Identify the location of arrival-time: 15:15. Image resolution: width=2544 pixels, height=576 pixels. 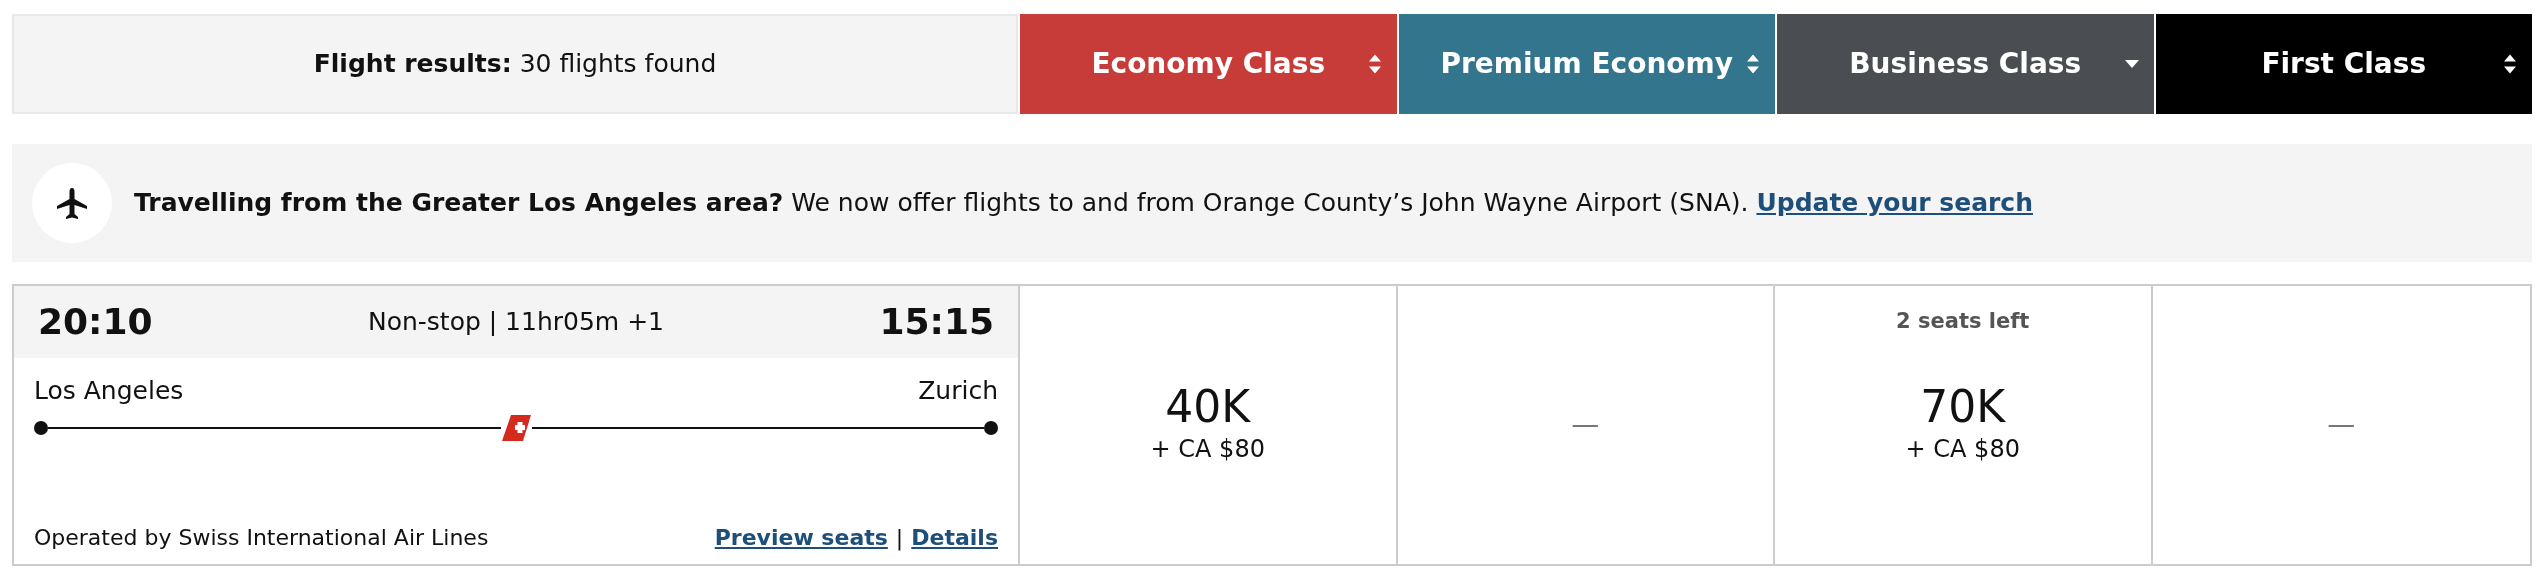
(936, 322).